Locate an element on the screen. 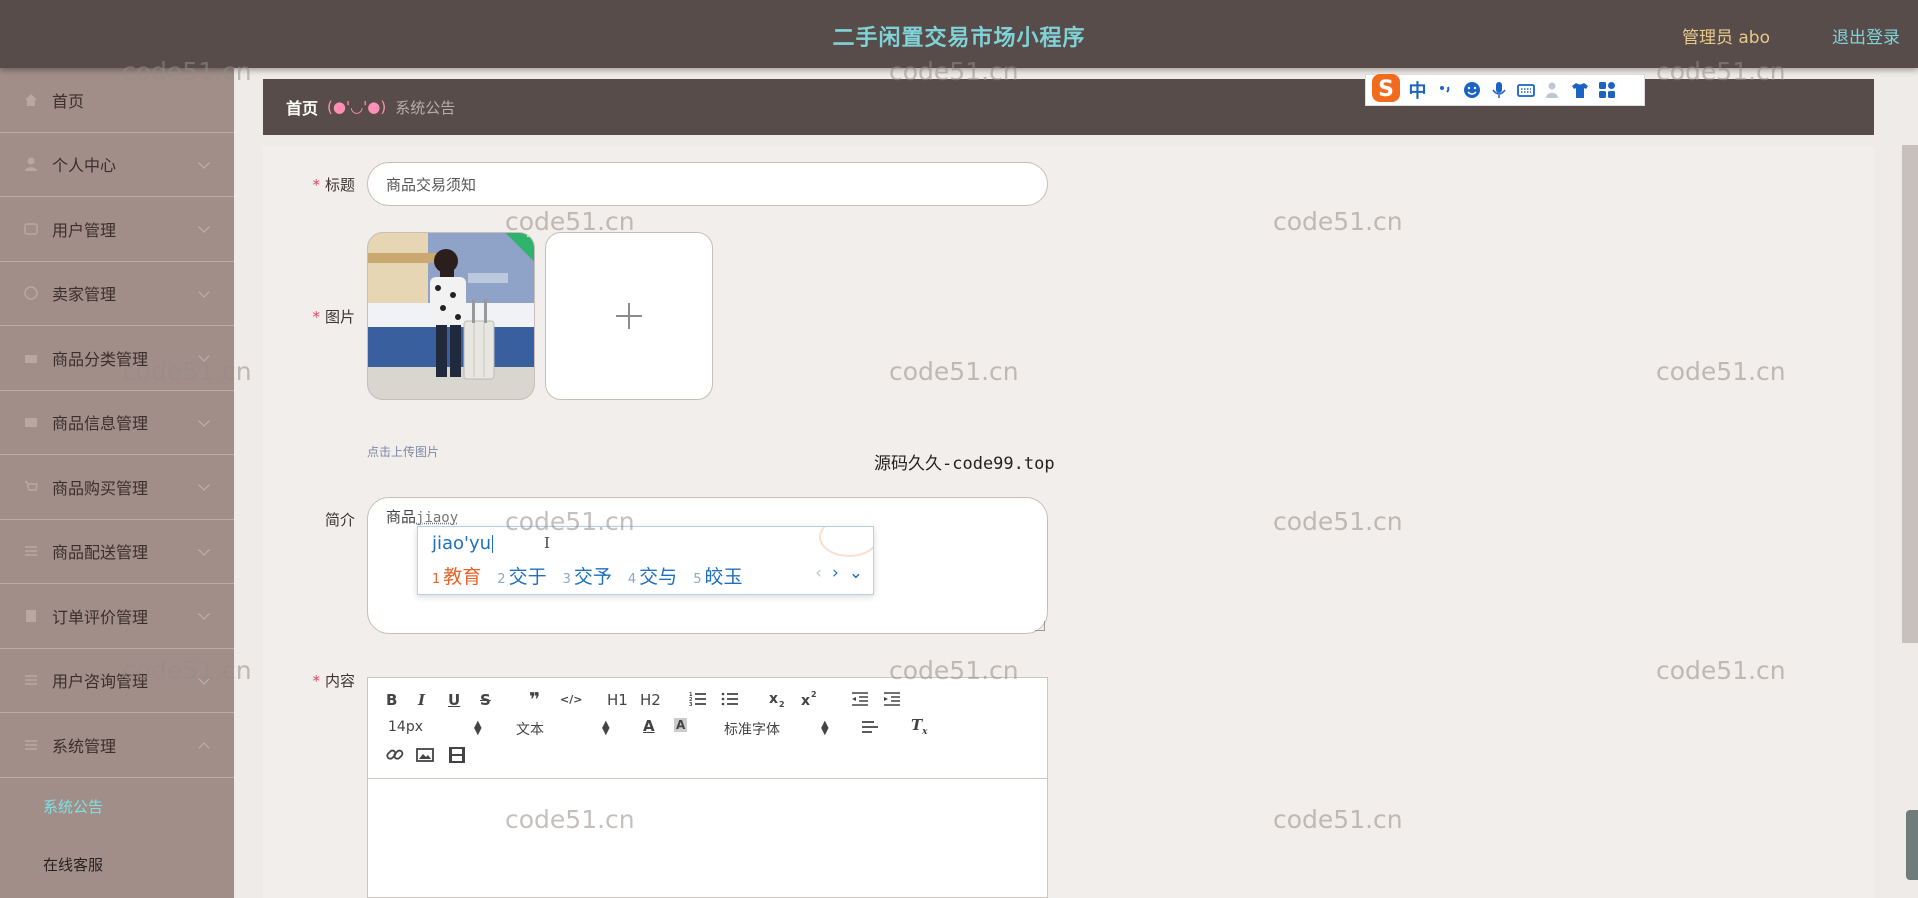 The height and width of the screenshot is (898, 1918). home-icon is located at coordinates (31, 100).